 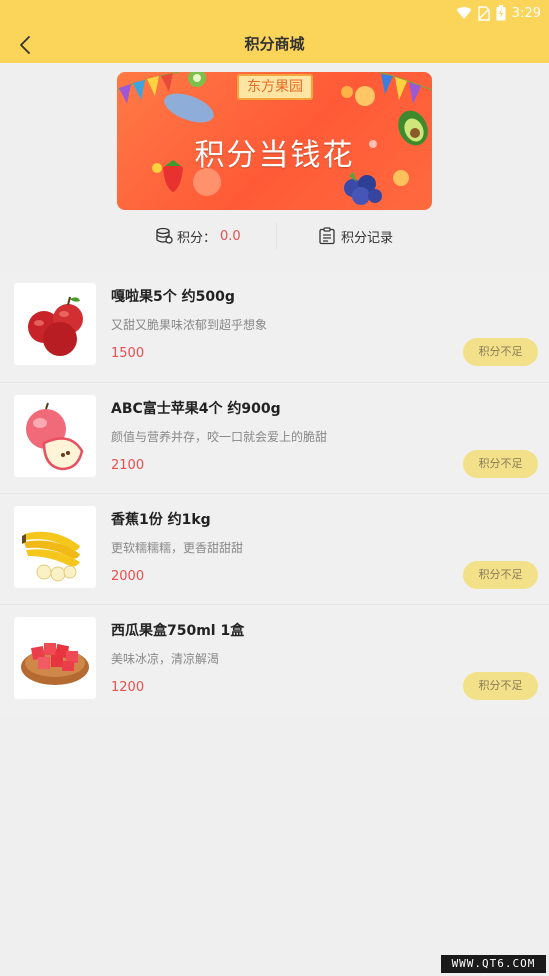 I want to click on wifi-icon, so click(x=464, y=13).